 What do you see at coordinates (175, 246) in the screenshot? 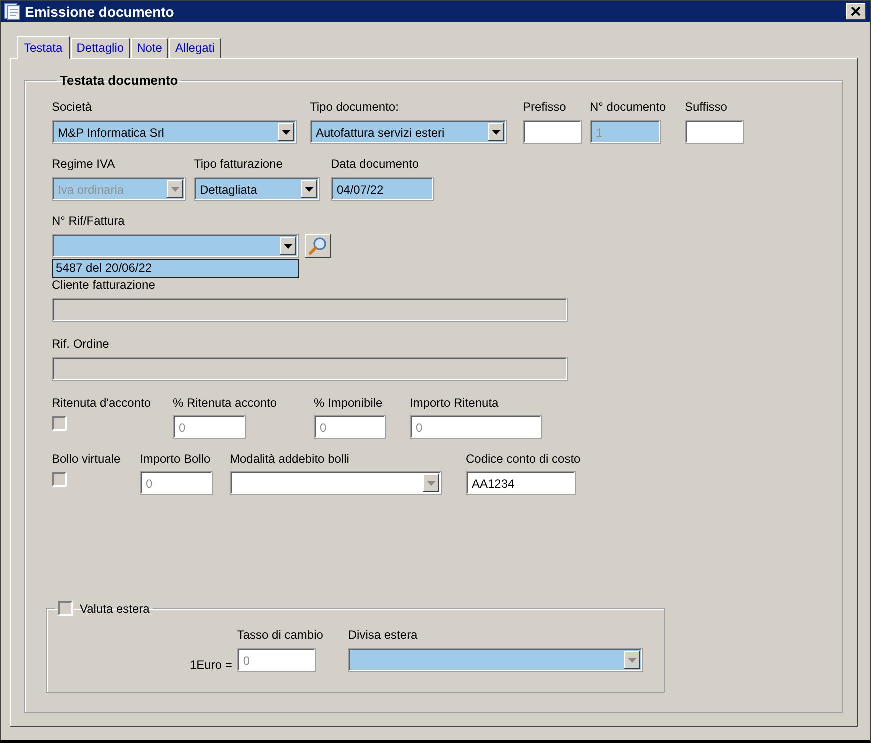
I see `dropdown-field` at bounding box center [175, 246].